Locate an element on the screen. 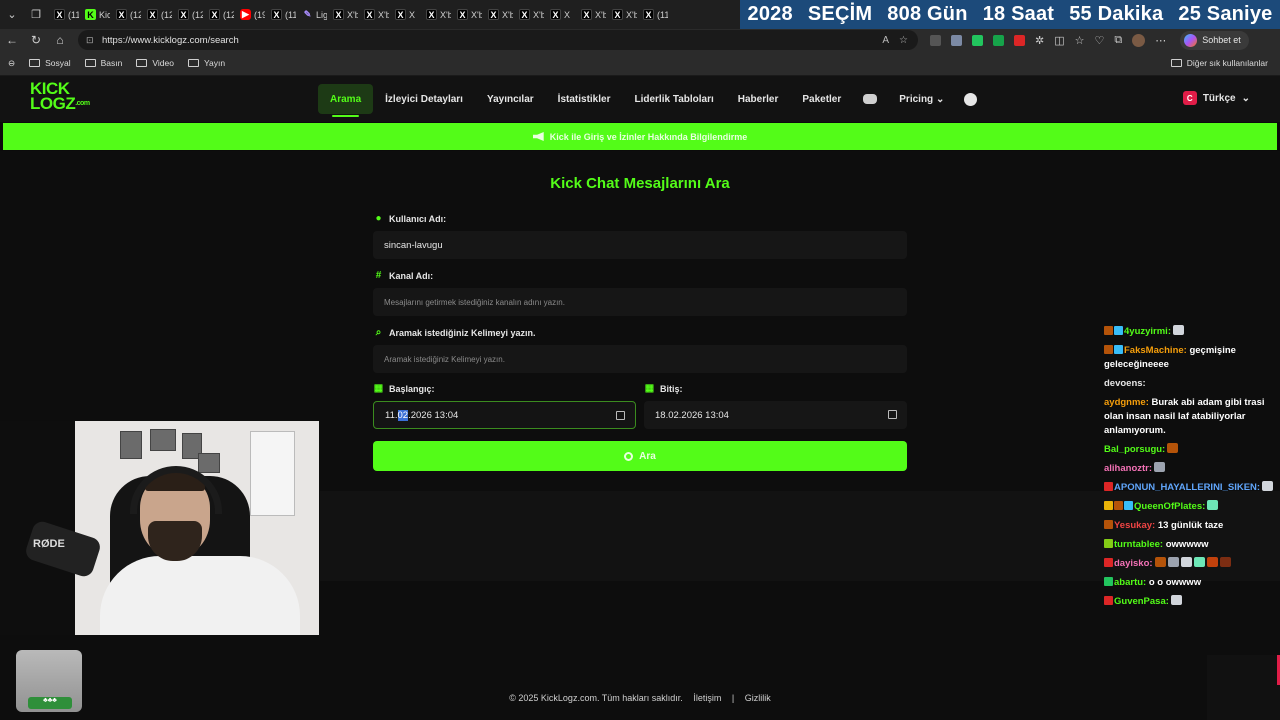 The image size is (1280, 720). user-account-icon is located at coordinates (971, 99).